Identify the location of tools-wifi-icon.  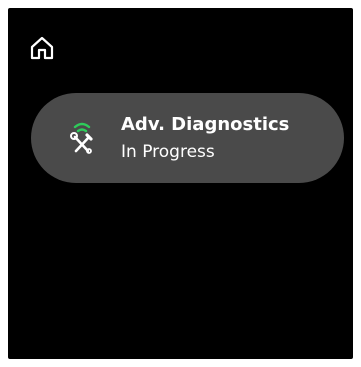
(82, 137).